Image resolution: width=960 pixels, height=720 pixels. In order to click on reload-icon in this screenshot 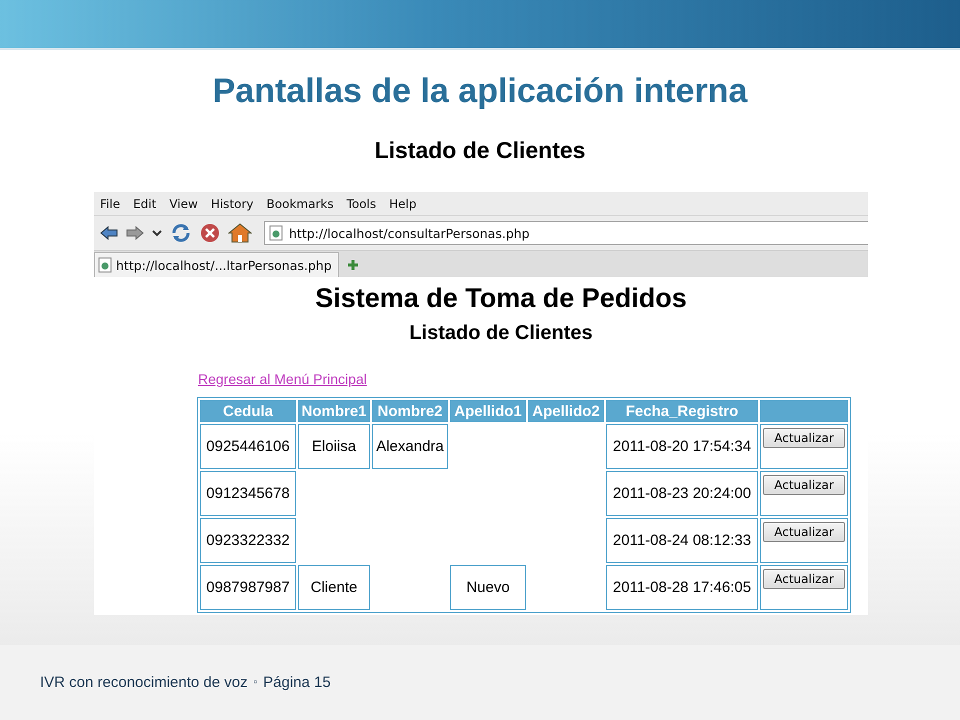, I will do `click(181, 233)`.